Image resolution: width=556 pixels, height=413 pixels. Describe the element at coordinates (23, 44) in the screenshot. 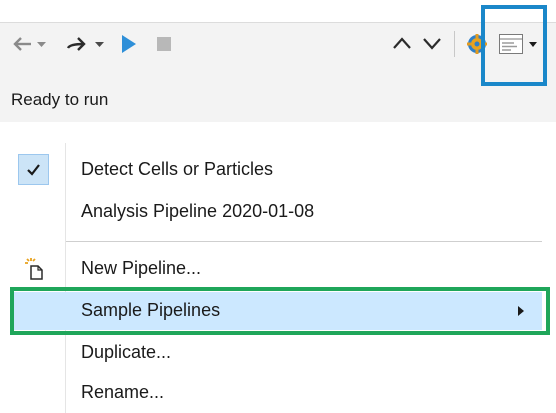

I see `undo-icon` at that location.